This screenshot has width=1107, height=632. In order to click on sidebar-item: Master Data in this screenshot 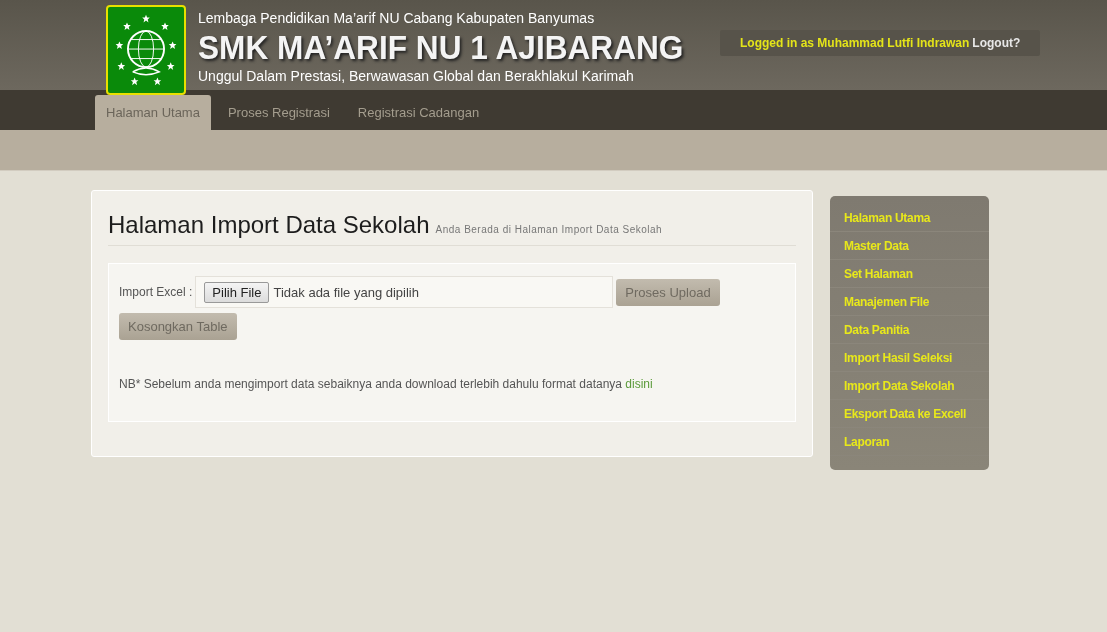, I will do `click(909, 246)`.